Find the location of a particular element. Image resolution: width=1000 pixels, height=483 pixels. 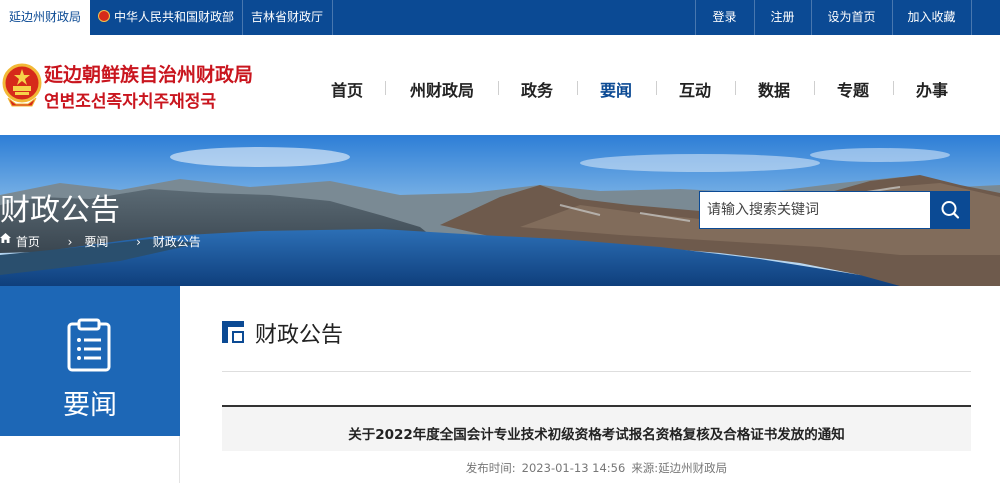

breadcrumb-news: 要闻 is located at coordinates (96, 241).